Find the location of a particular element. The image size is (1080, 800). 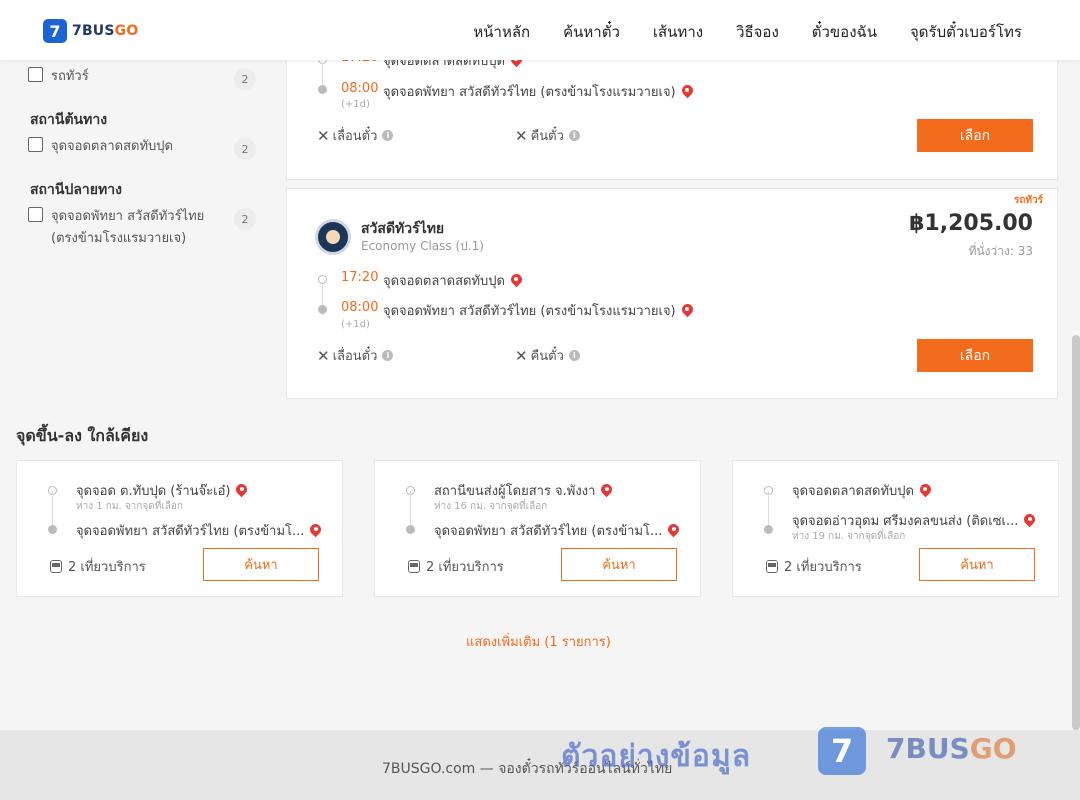

filter-bus-type: รถทัวร์ 2 is located at coordinates (142, 78).